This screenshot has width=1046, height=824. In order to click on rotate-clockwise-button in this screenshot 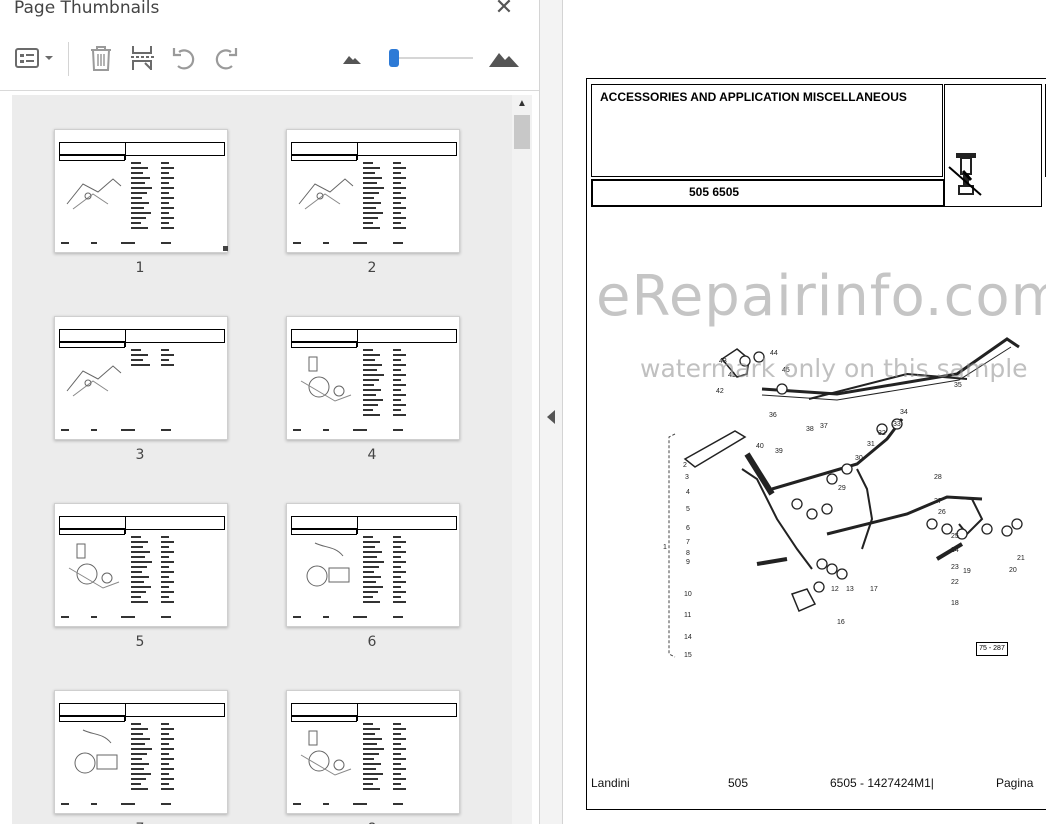, I will do `click(226, 58)`.